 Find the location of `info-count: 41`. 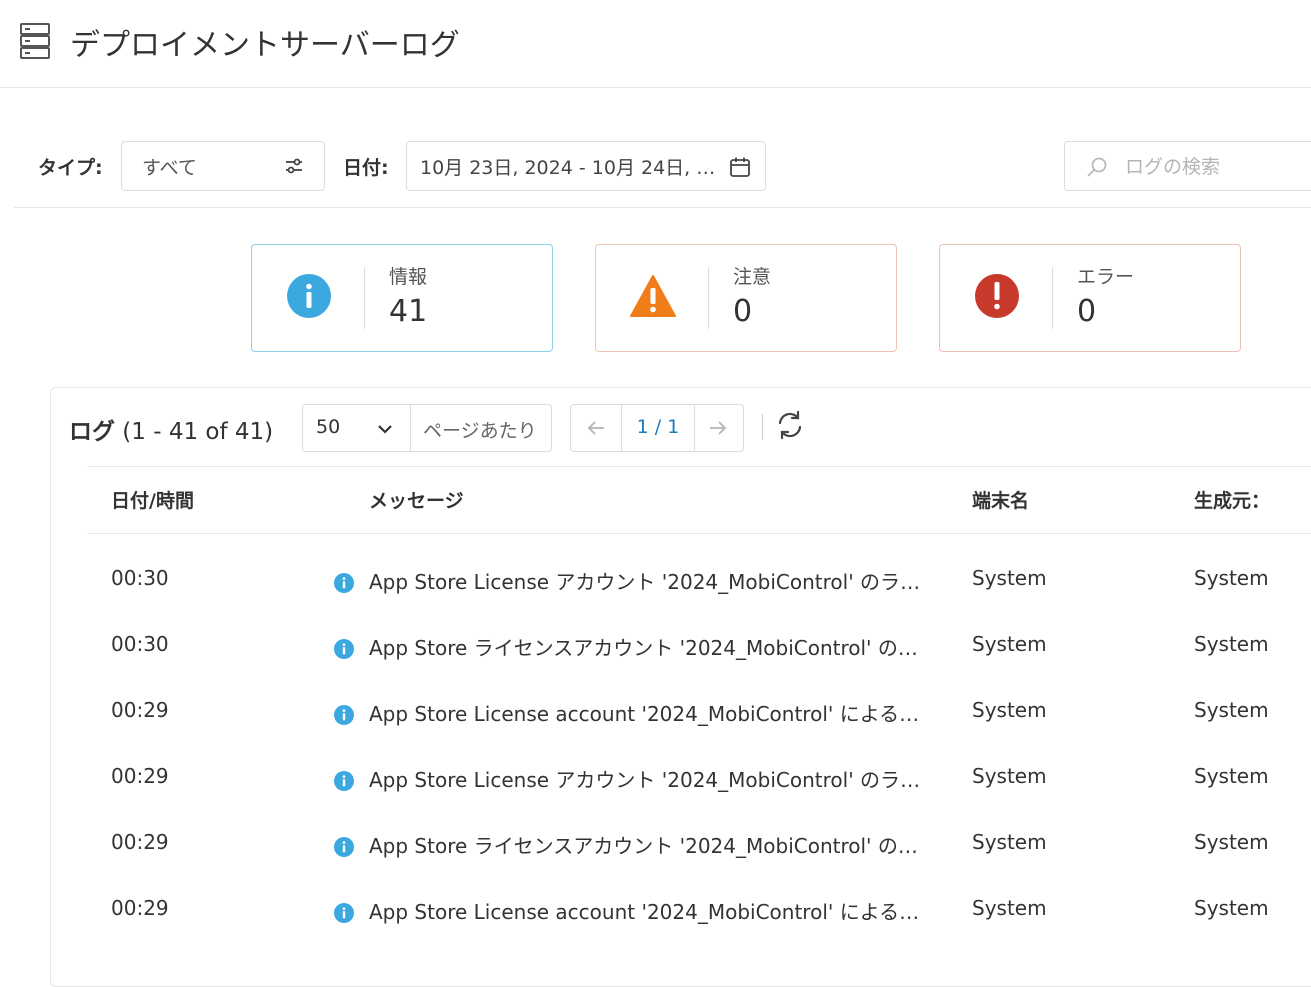

info-count: 41 is located at coordinates (408, 311).